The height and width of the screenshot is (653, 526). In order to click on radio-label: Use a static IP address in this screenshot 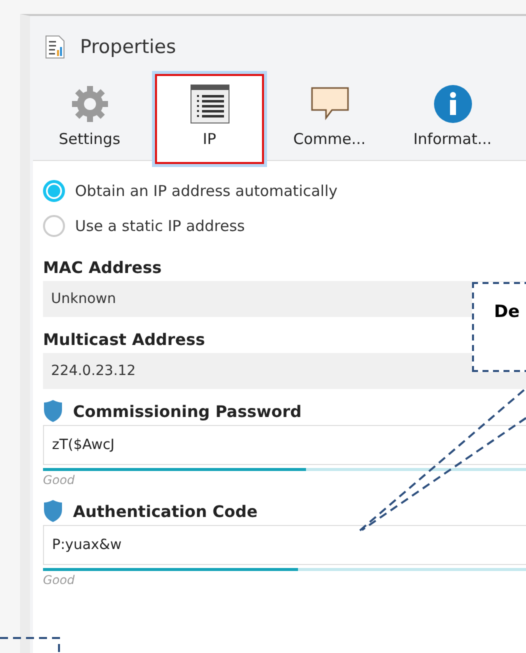, I will do `click(160, 225)`.